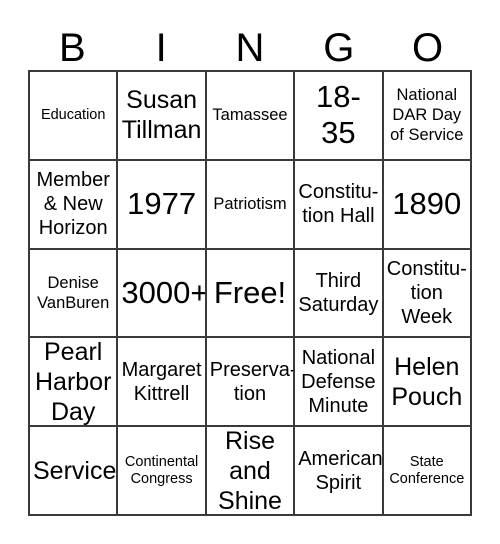 This screenshot has width=500, height=544. What do you see at coordinates (161, 48) in the screenshot?
I see `bingo-header-letter-i: I` at bounding box center [161, 48].